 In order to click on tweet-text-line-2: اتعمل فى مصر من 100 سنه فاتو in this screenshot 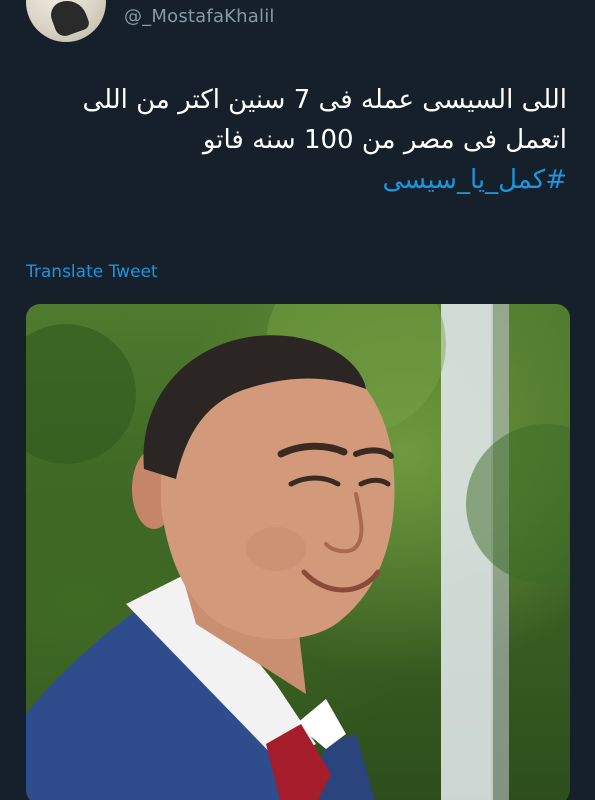, I will do `click(384, 140)`.